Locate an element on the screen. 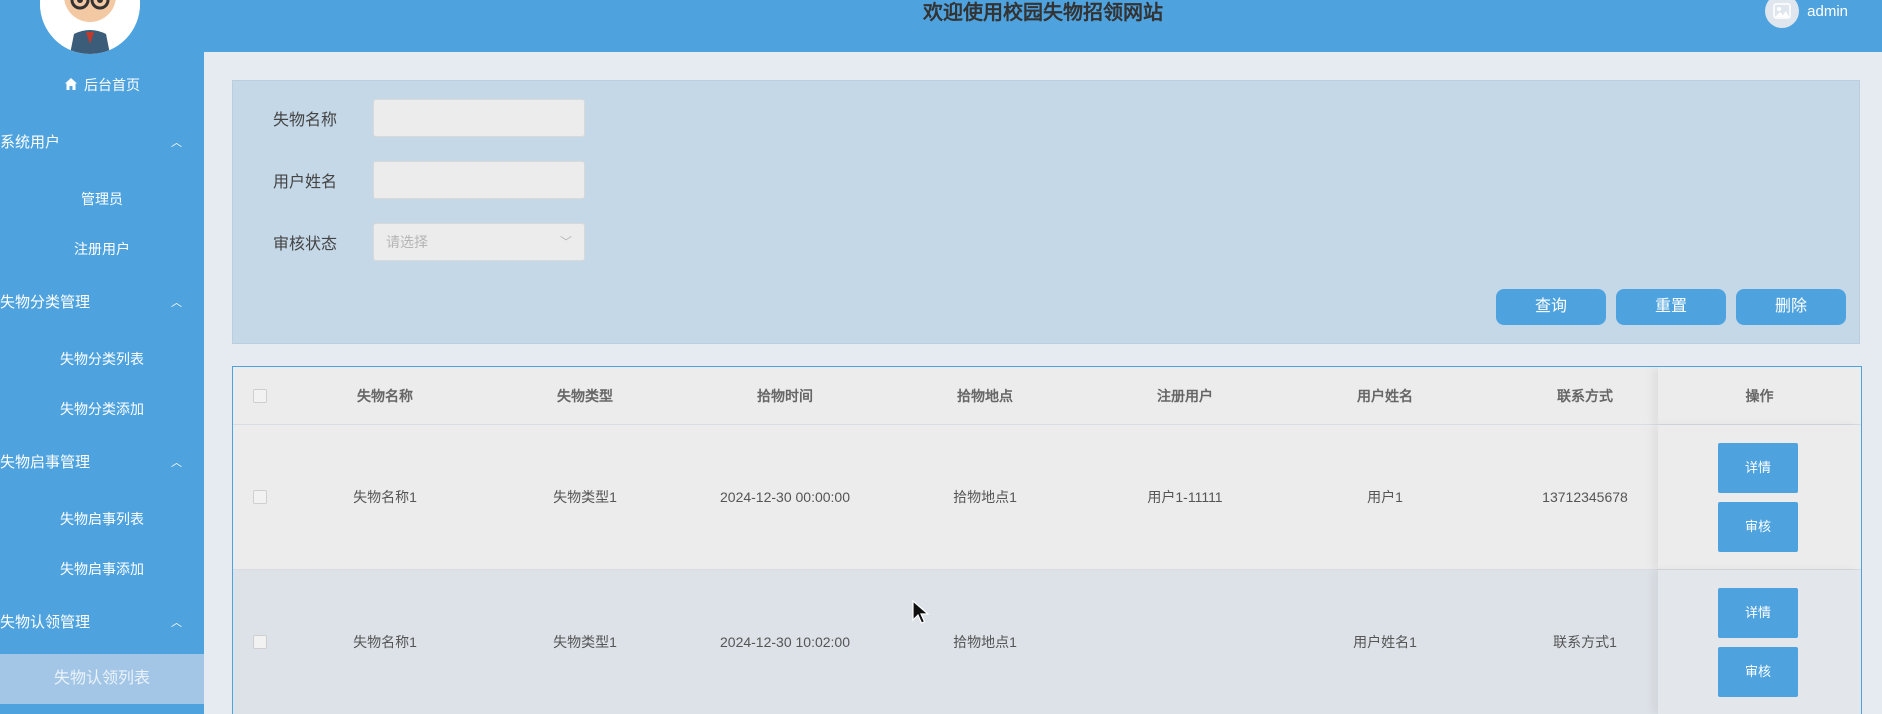 This screenshot has height=714, width=1882. sidebar-group-notice-management: 失物启事管理 ︿ is located at coordinates (102, 463).